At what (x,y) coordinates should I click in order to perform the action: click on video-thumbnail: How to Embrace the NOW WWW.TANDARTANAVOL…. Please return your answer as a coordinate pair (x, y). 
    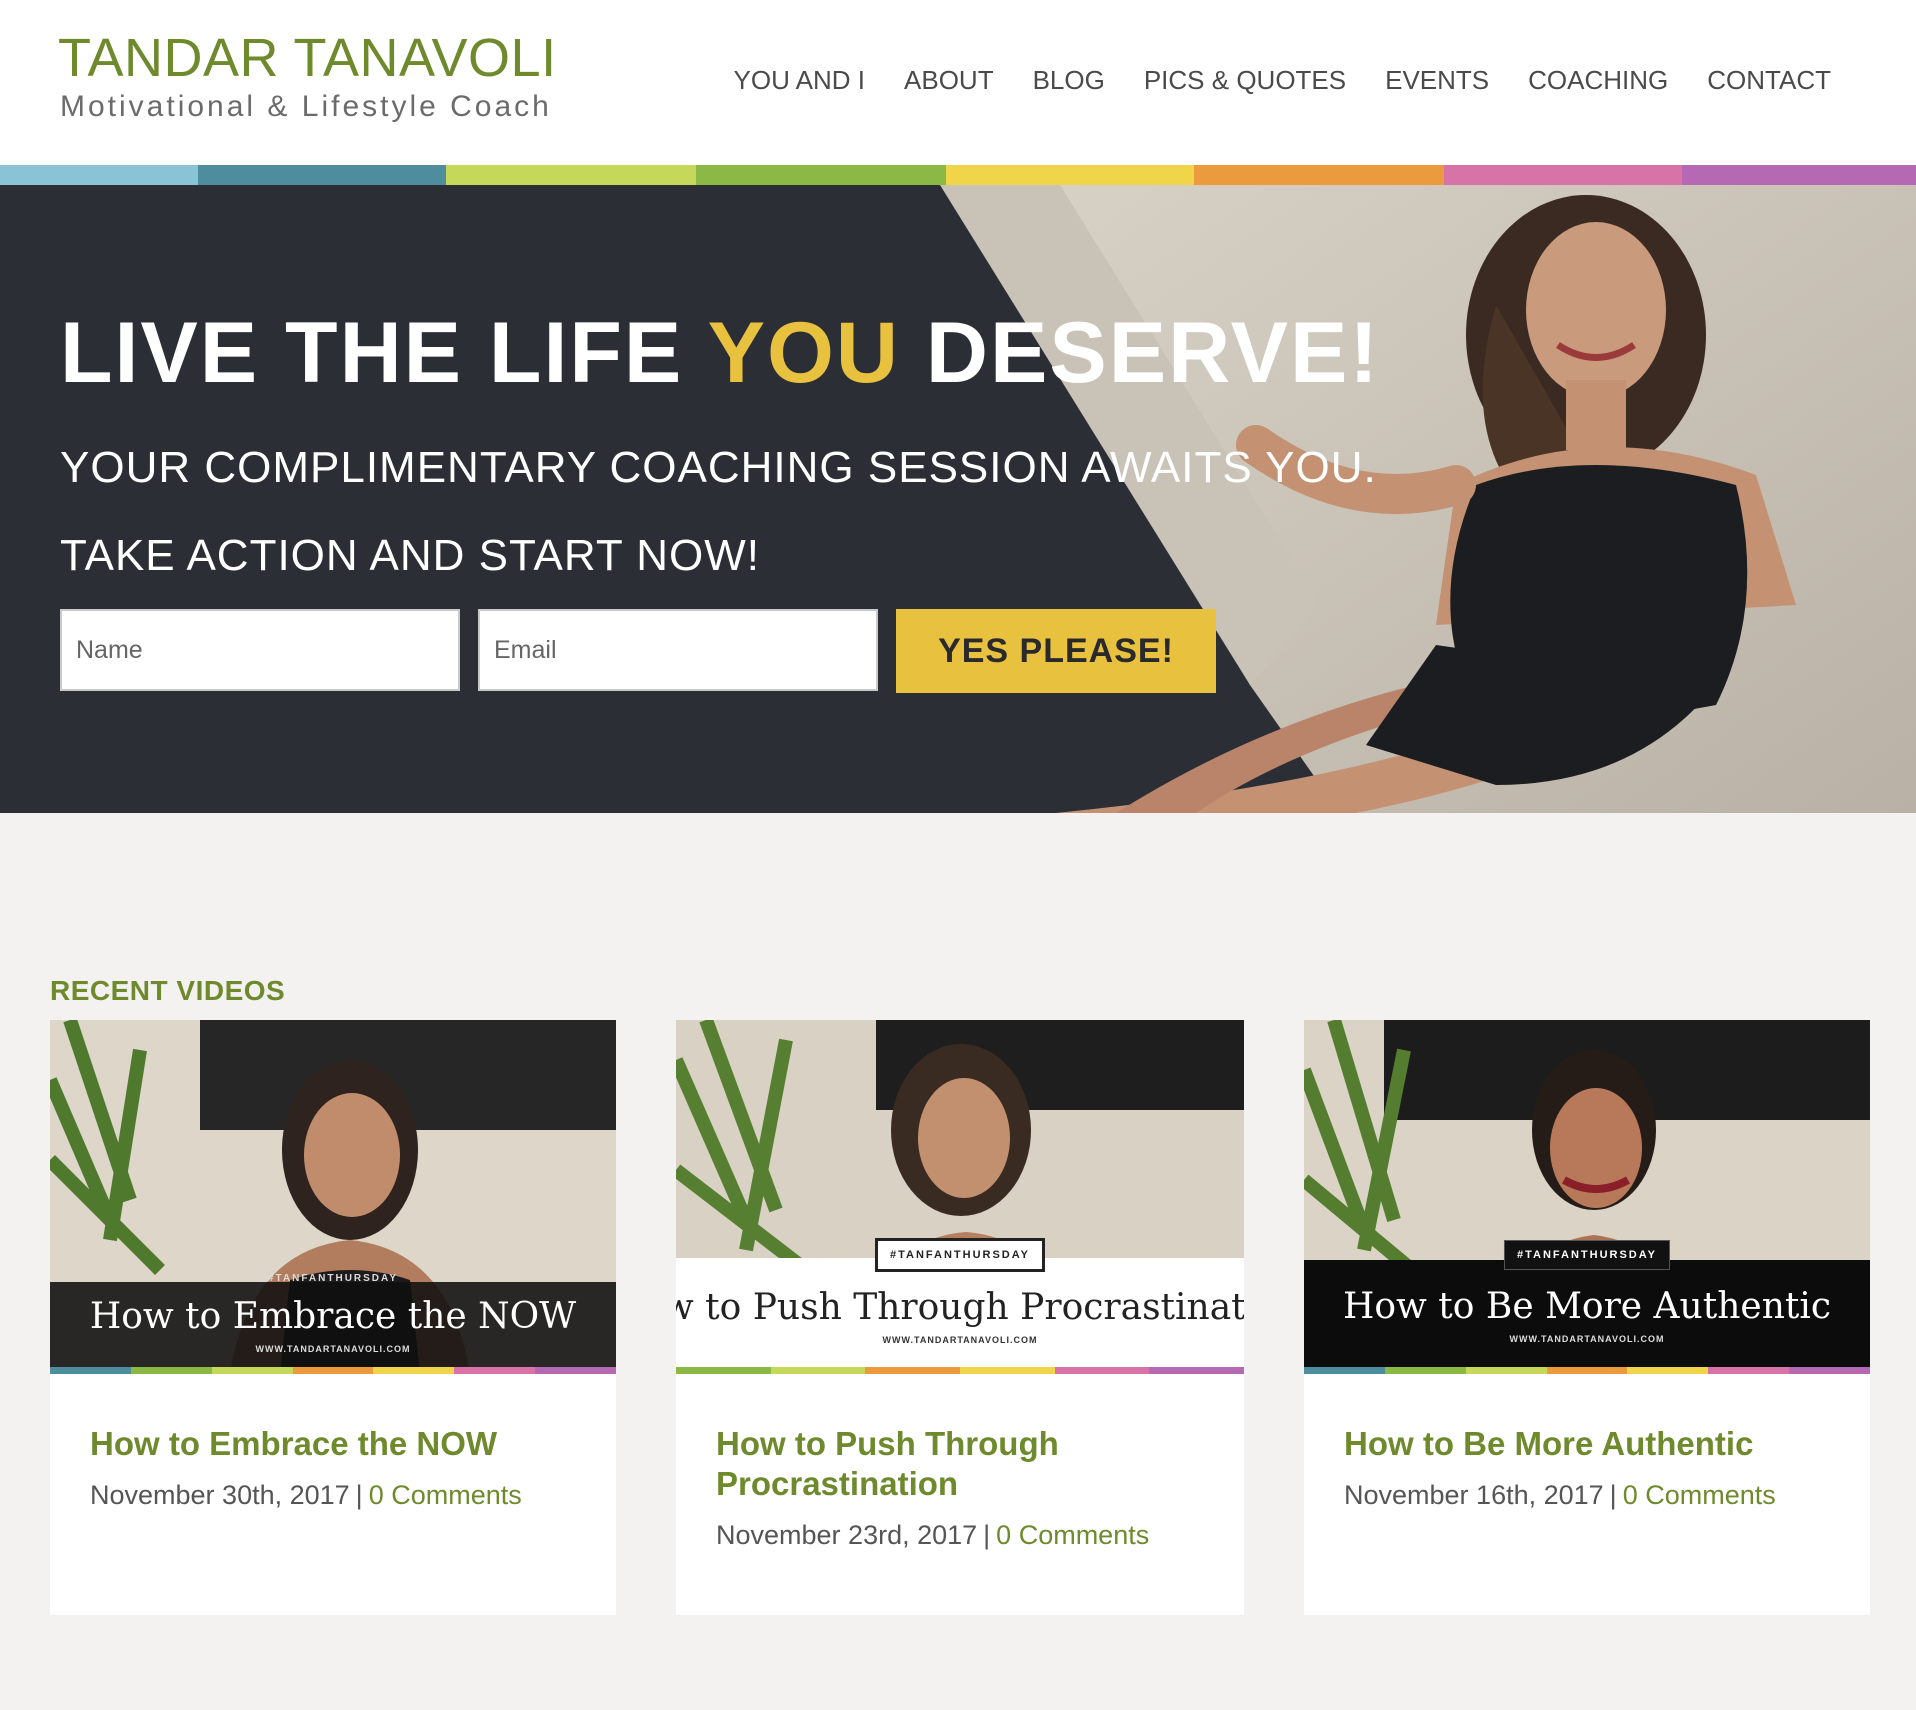
    Looking at the image, I should click on (333, 1197).